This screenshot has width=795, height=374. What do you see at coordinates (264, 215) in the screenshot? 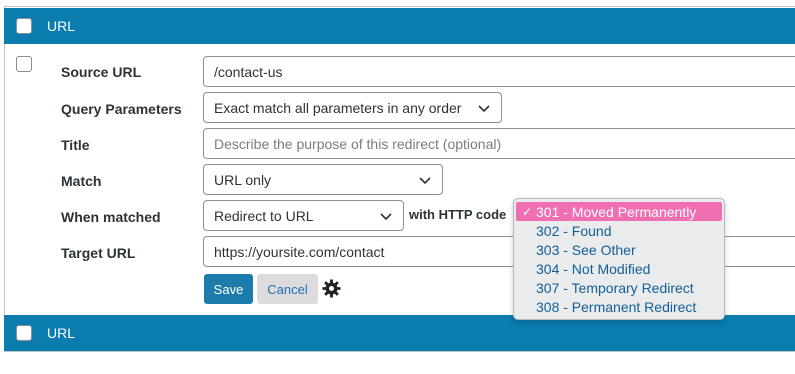
I see `action-value: Redirect to URL` at bounding box center [264, 215].